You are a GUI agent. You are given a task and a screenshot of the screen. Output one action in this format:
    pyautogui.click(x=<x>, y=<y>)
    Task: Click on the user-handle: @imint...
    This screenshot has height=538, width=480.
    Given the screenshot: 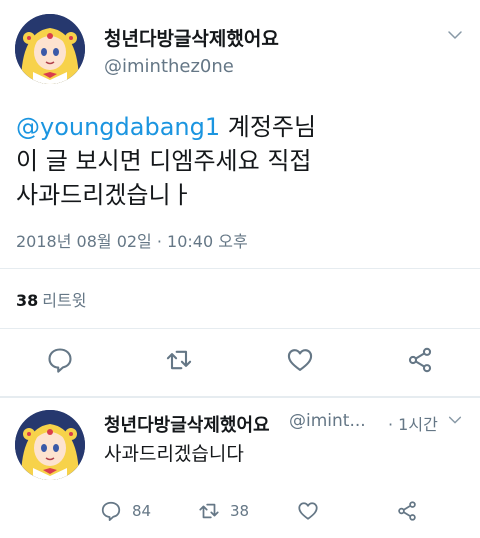 What is the action you would take?
    pyautogui.click(x=327, y=421)
    